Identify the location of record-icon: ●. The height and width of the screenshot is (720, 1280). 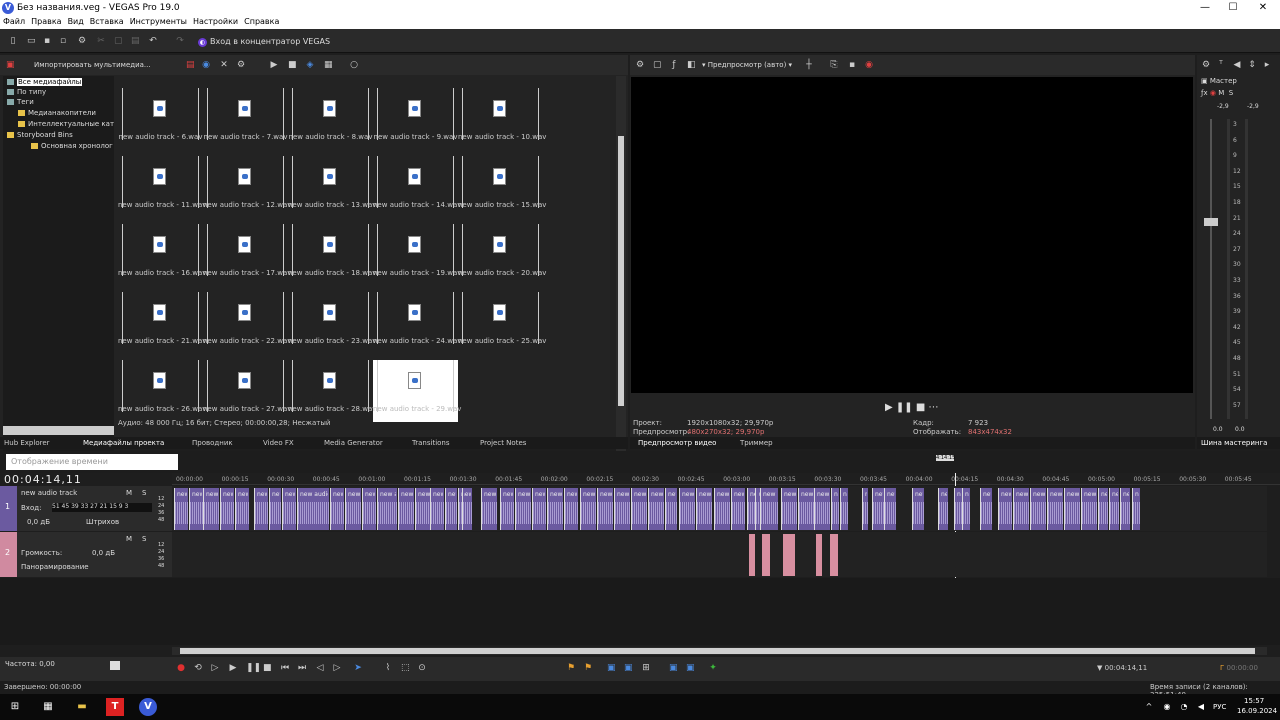
(181, 668).